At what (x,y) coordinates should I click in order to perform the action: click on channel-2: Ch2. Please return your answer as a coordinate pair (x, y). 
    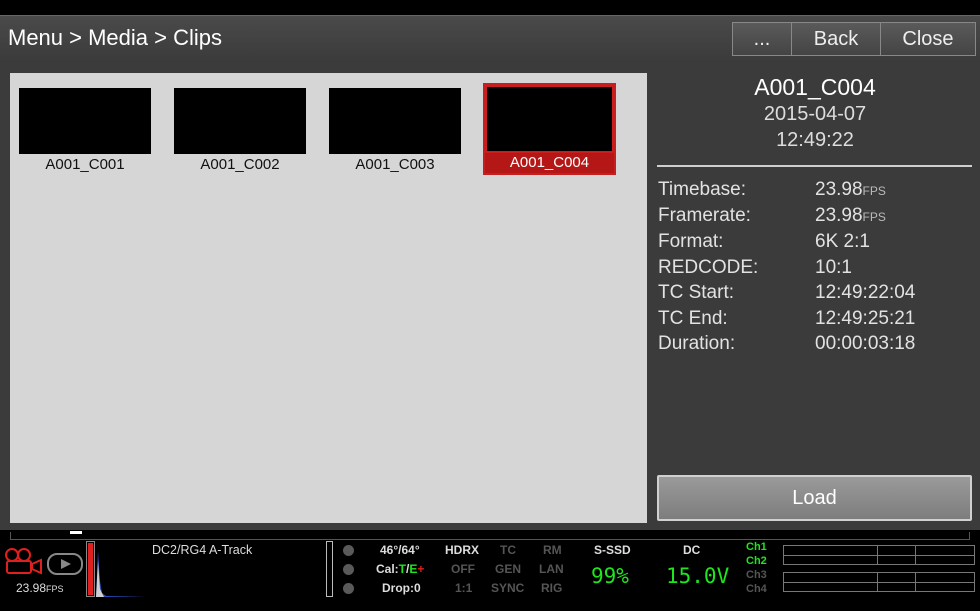
    Looking at the image, I should click on (756, 561).